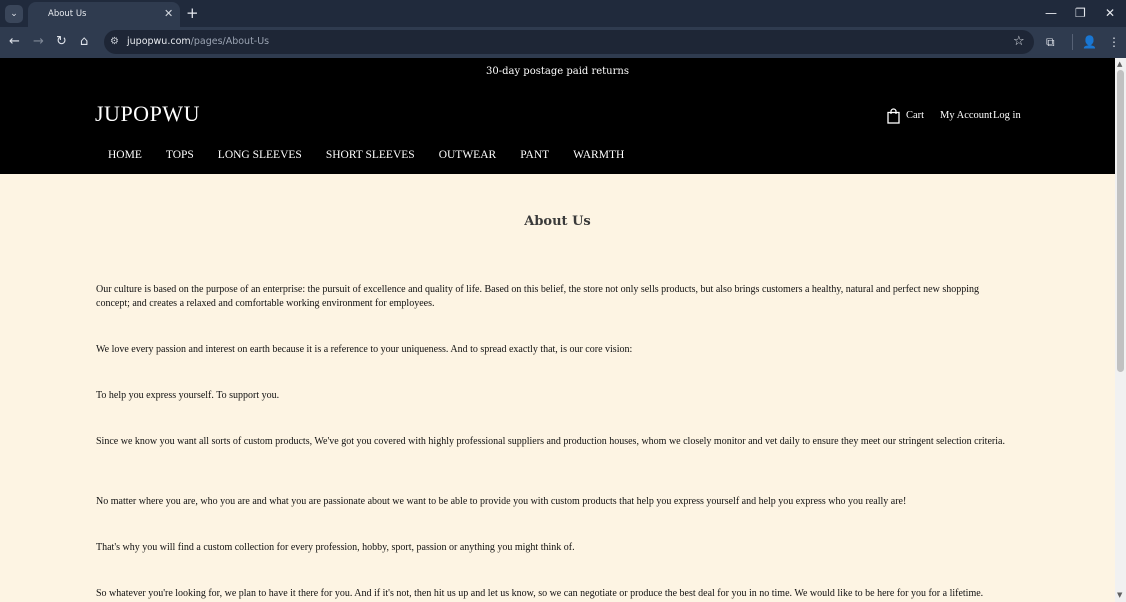 The height and width of the screenshot is (602, 1126). Describe the element at coordinates (104, 14) in the screenshot. I see `active-tab: About Us ✕` at that location.